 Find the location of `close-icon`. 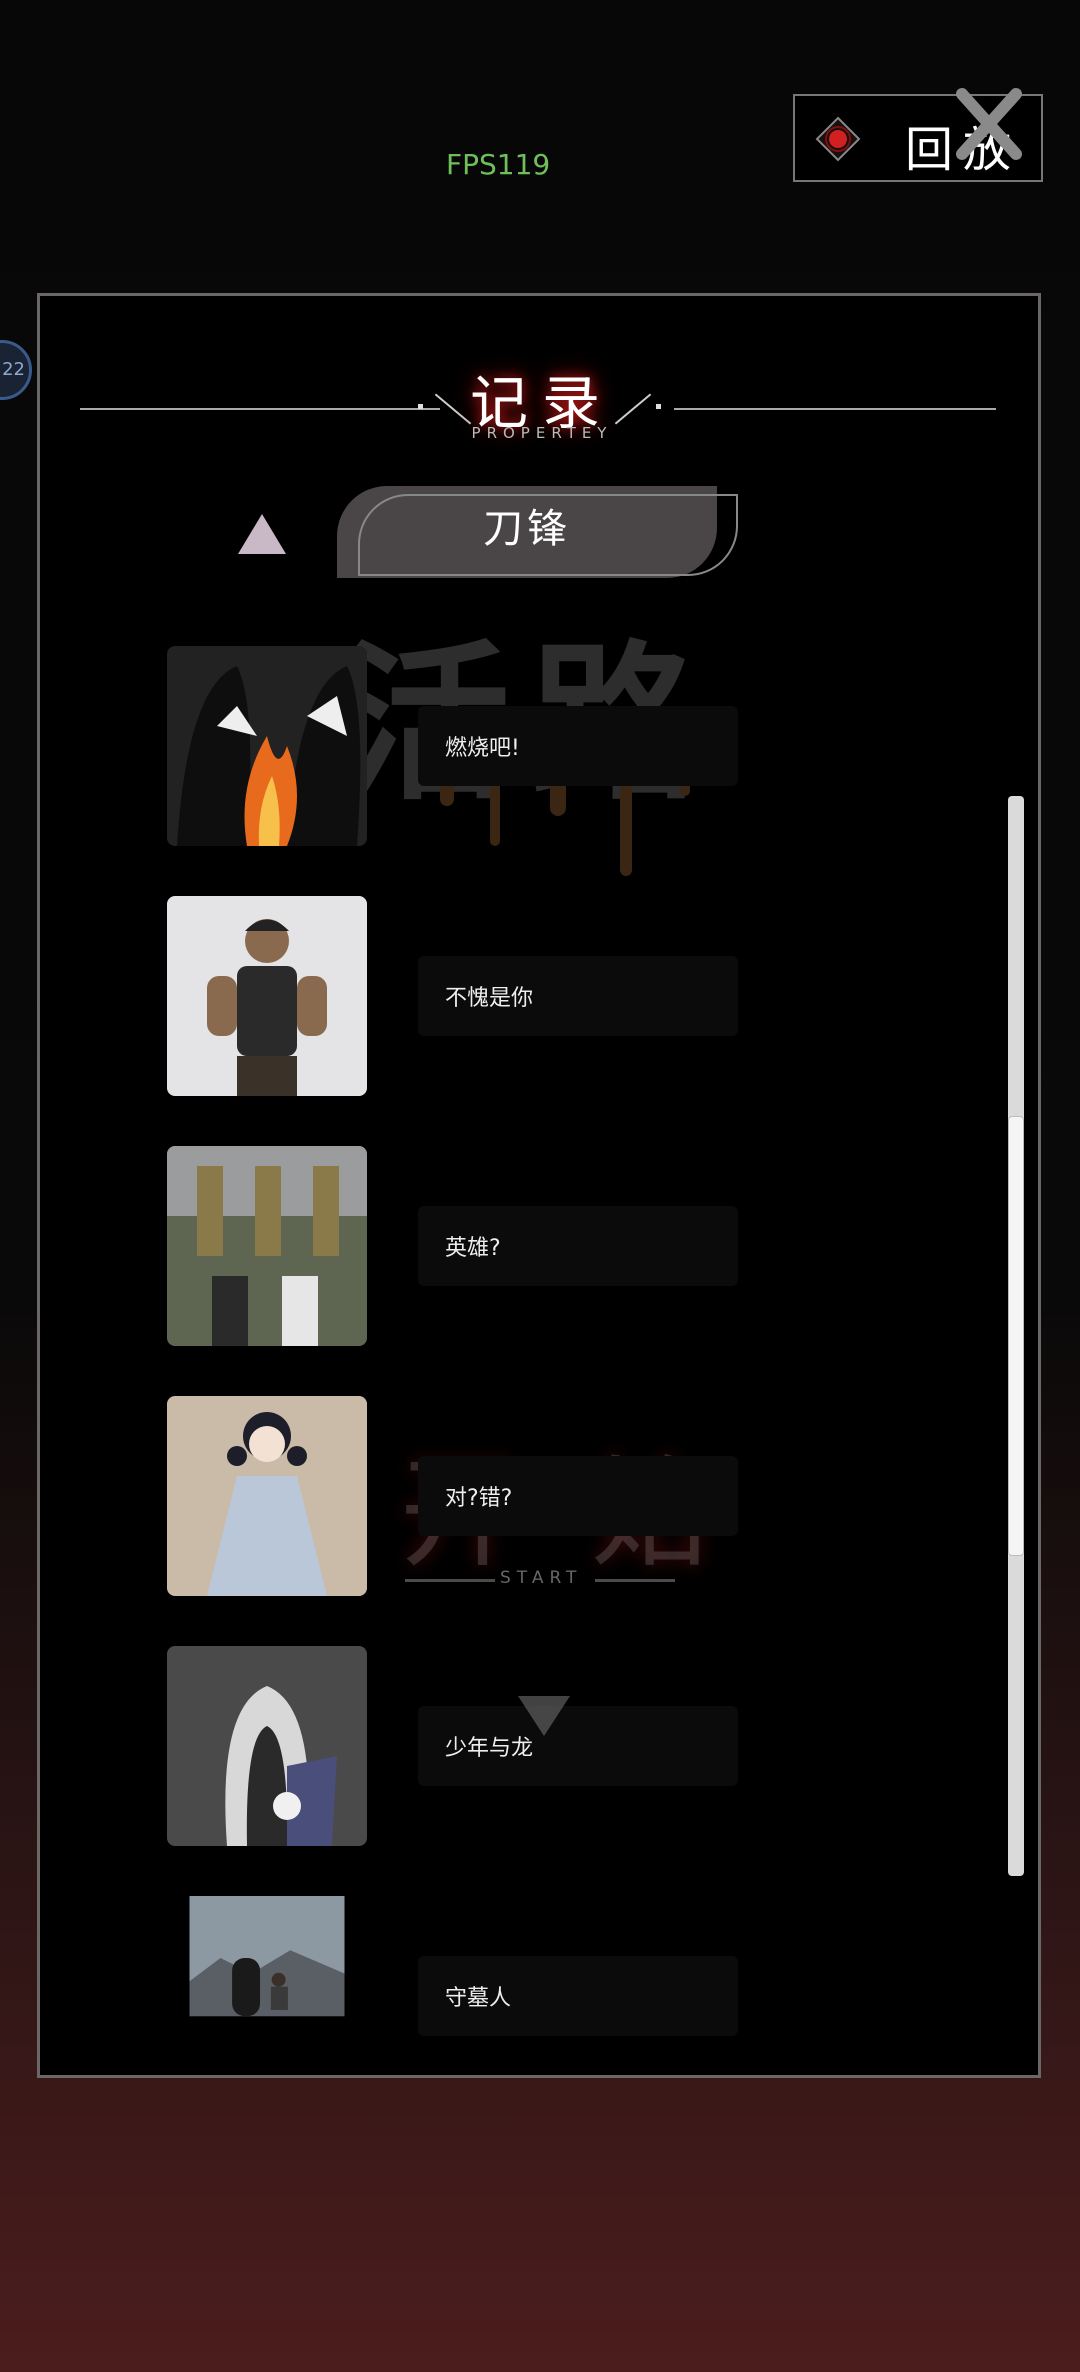

close-icon is located at coordinates (989, 123).